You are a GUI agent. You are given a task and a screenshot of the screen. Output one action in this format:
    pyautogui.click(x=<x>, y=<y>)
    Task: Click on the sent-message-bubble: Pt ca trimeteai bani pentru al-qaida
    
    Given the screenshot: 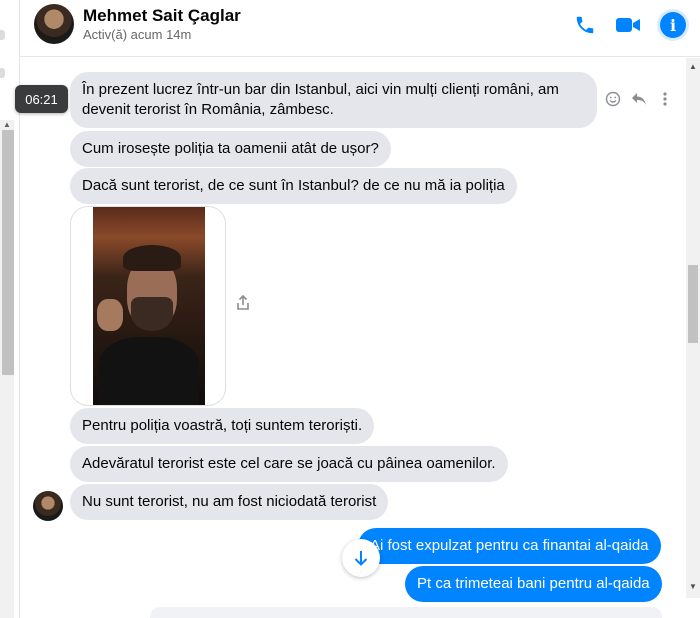 What is the action you would take?
    pyautogui.click(x=533, y=584)
    